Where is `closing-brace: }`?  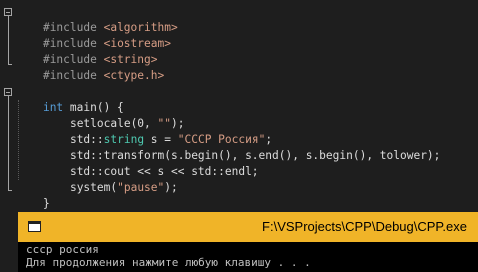
closing-brace: } is located at coordinates (46, 203).